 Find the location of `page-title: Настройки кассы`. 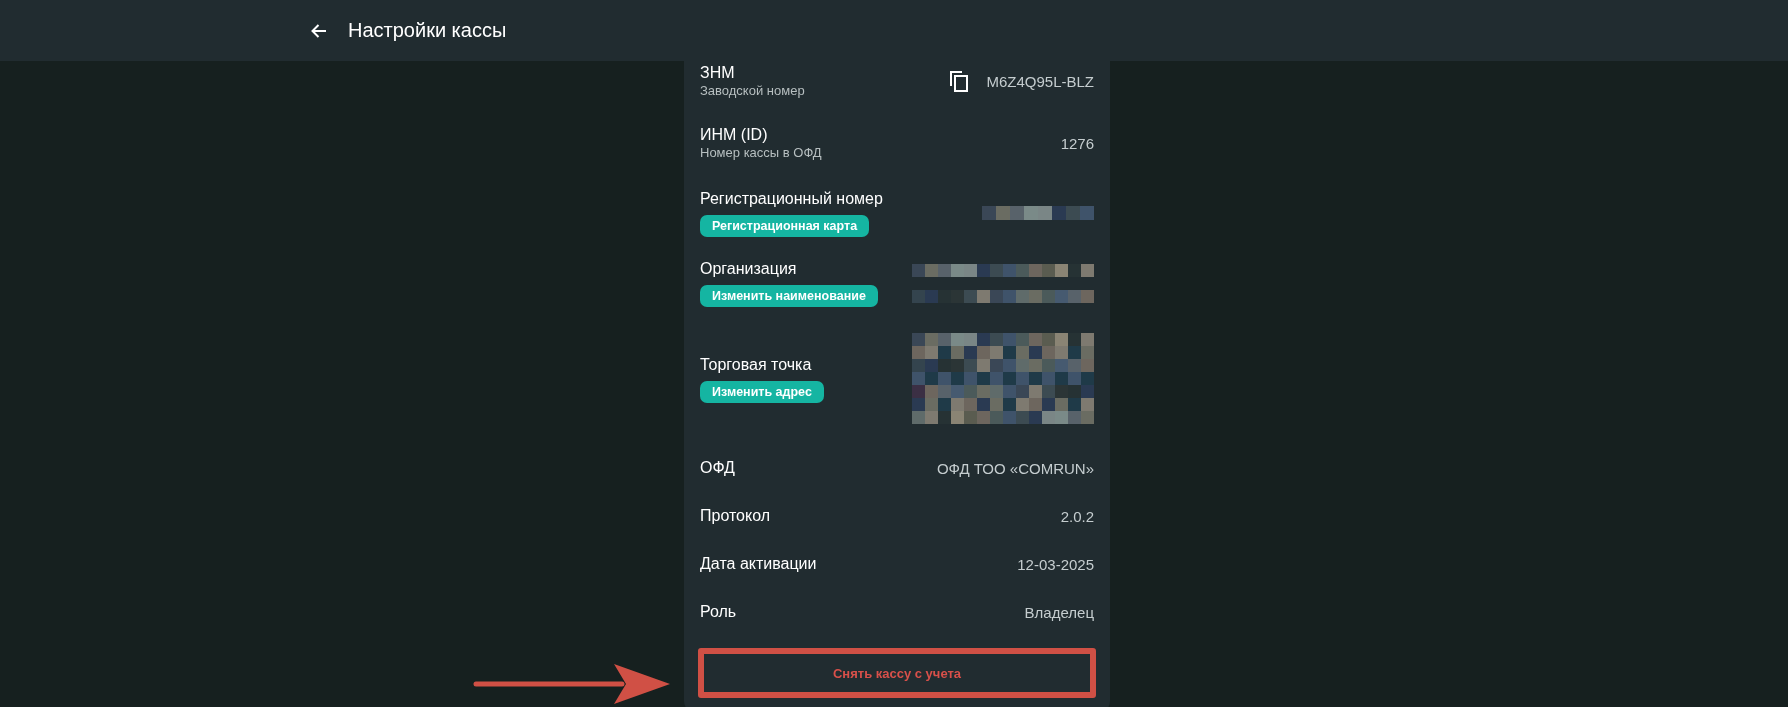

page-title: Настройки кассы is located at coordinates (427, 30).